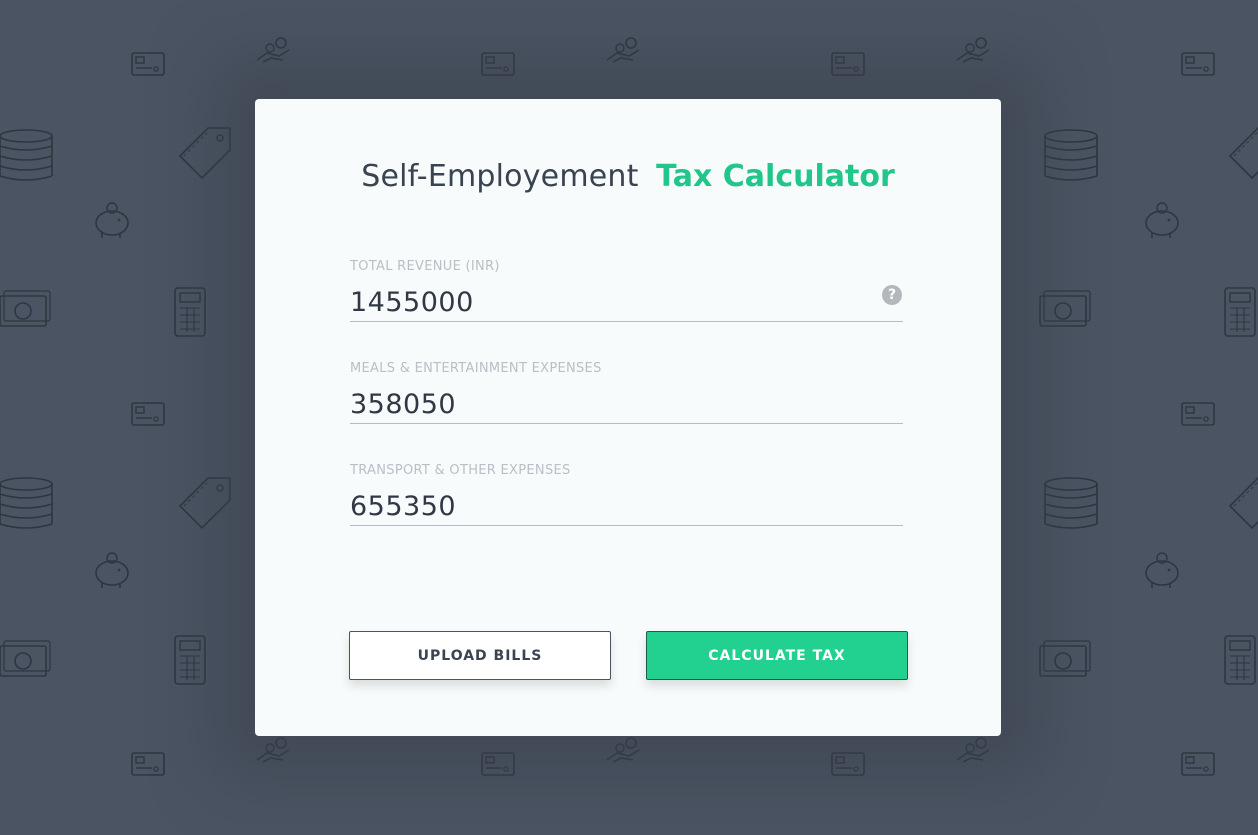  I want to click on meals-expenses-field: MEALS & ENTERTAINMENT EXPENSES, so click(626, 392).